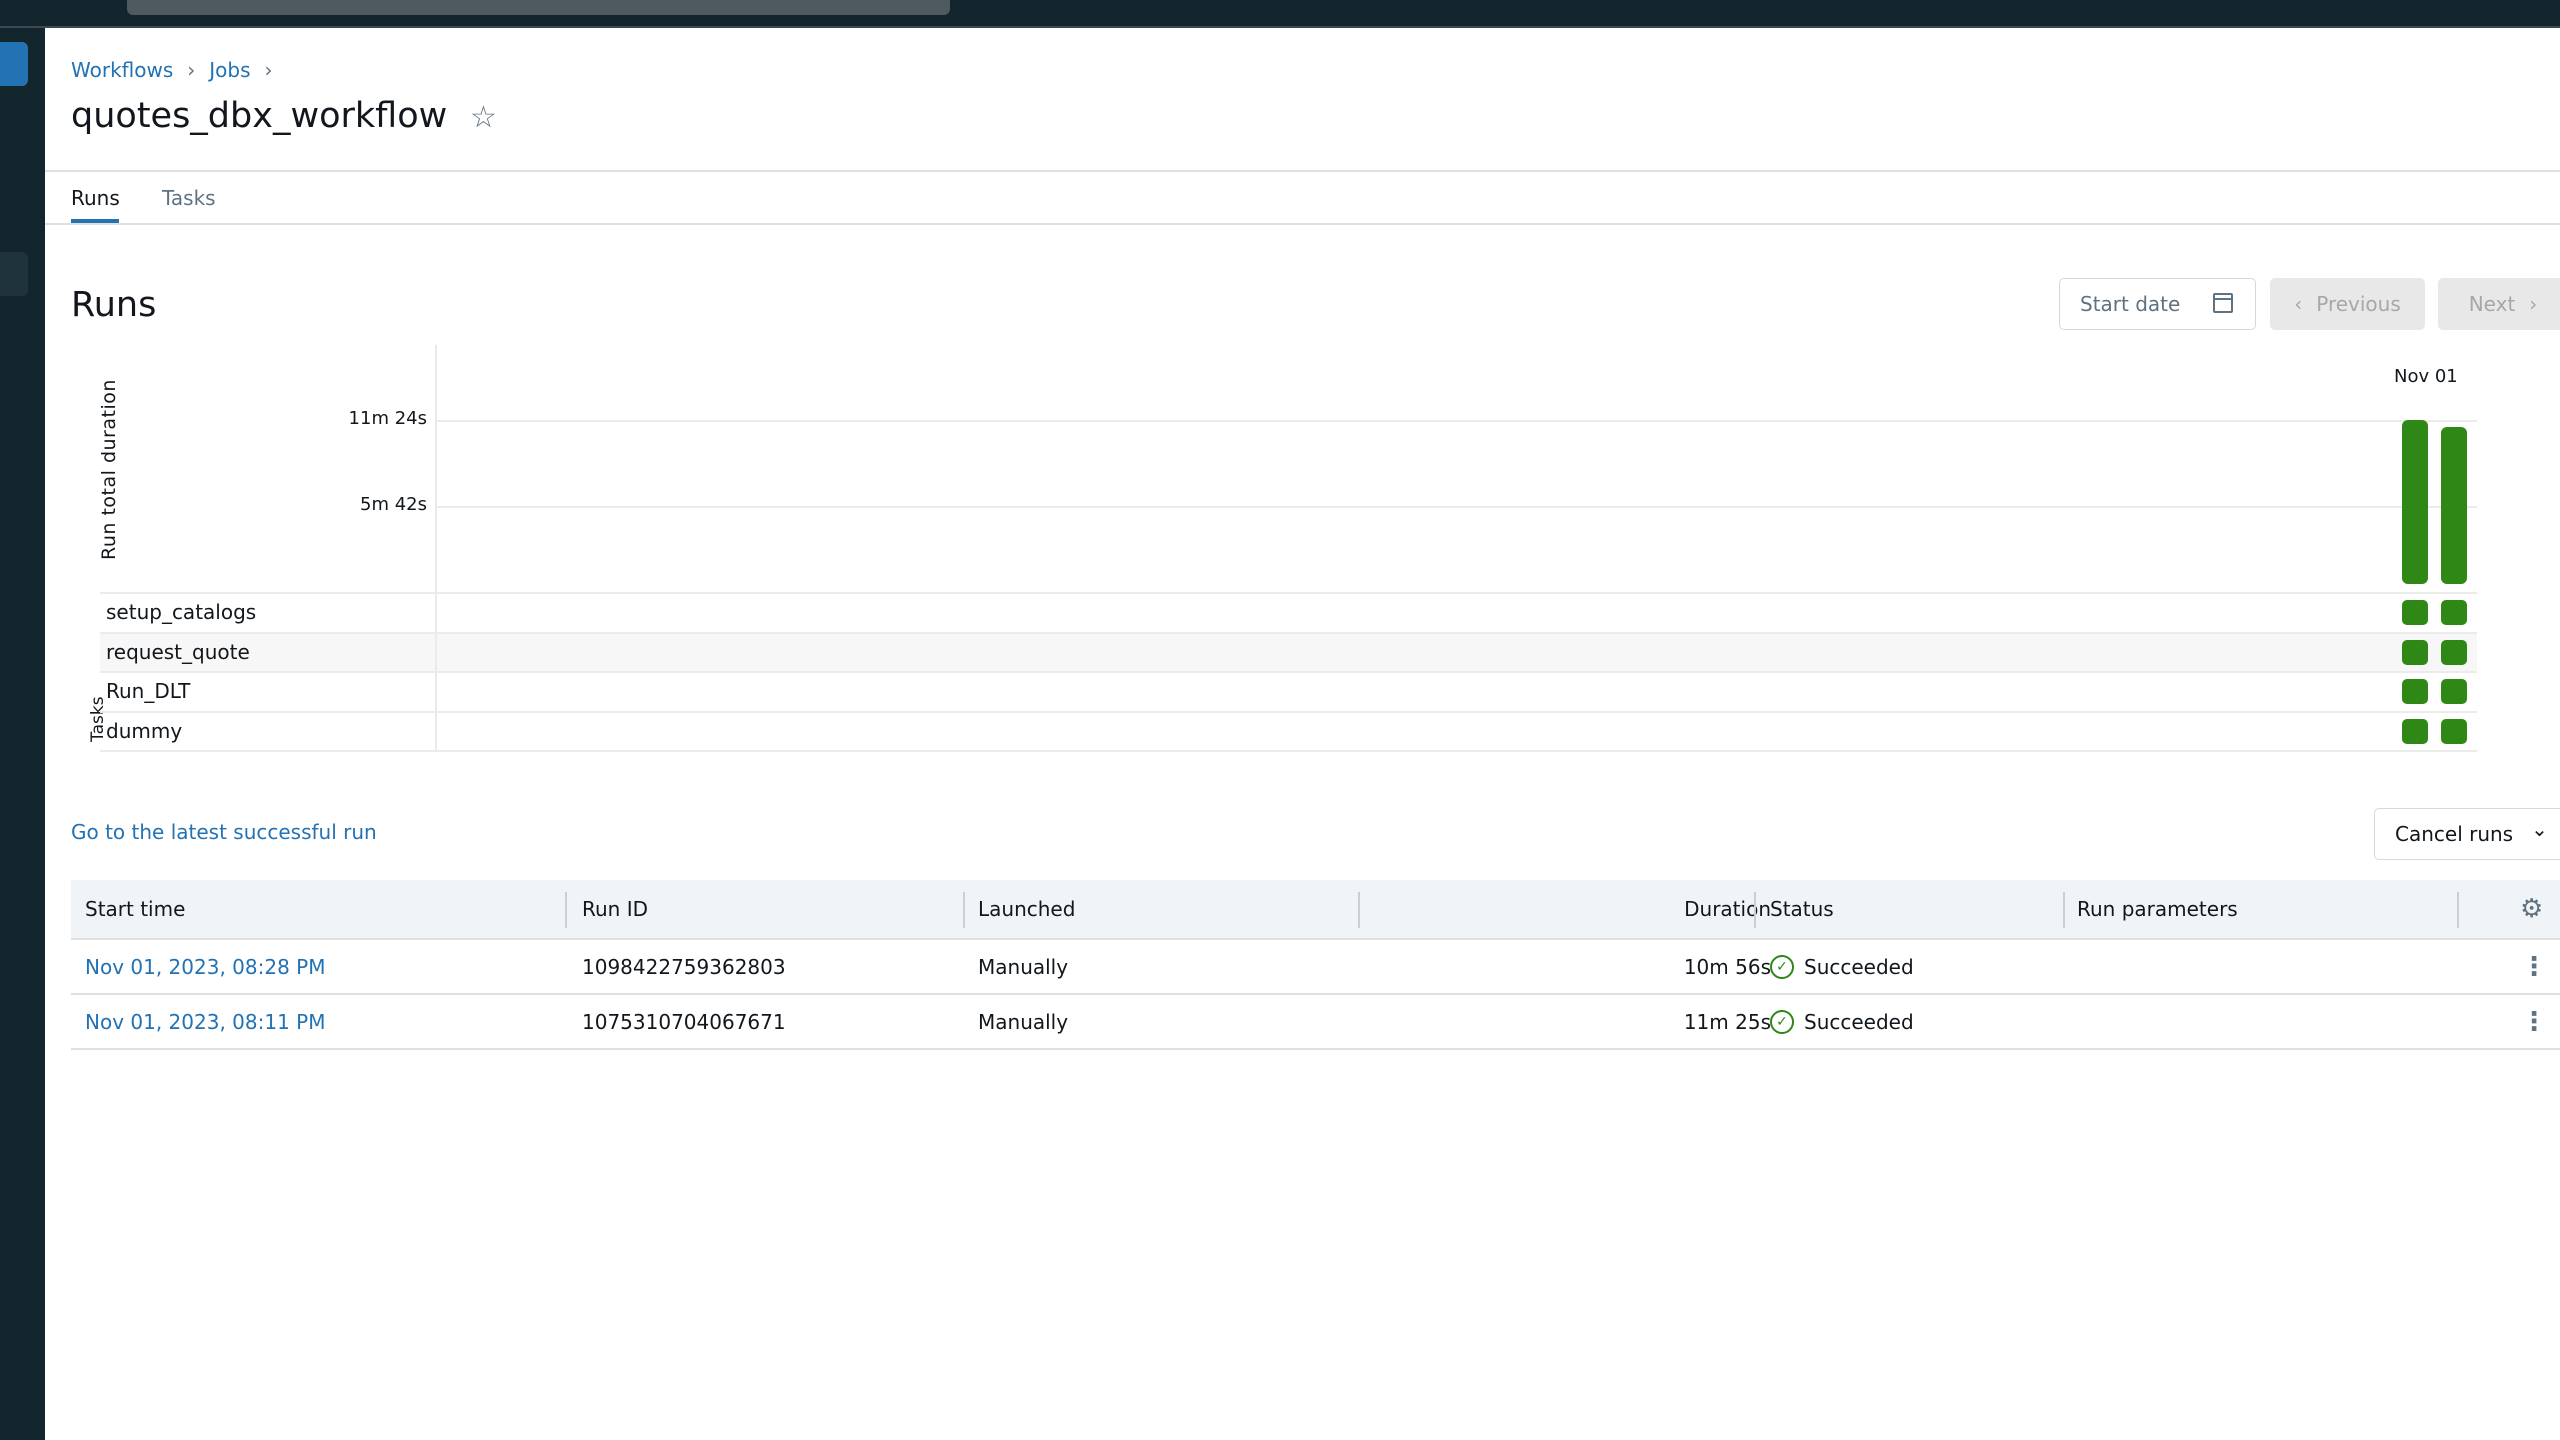  Describe the element at coordinates (393, 504) in the screenshot. I see `y-tick-label: 5m 42s` at that location.